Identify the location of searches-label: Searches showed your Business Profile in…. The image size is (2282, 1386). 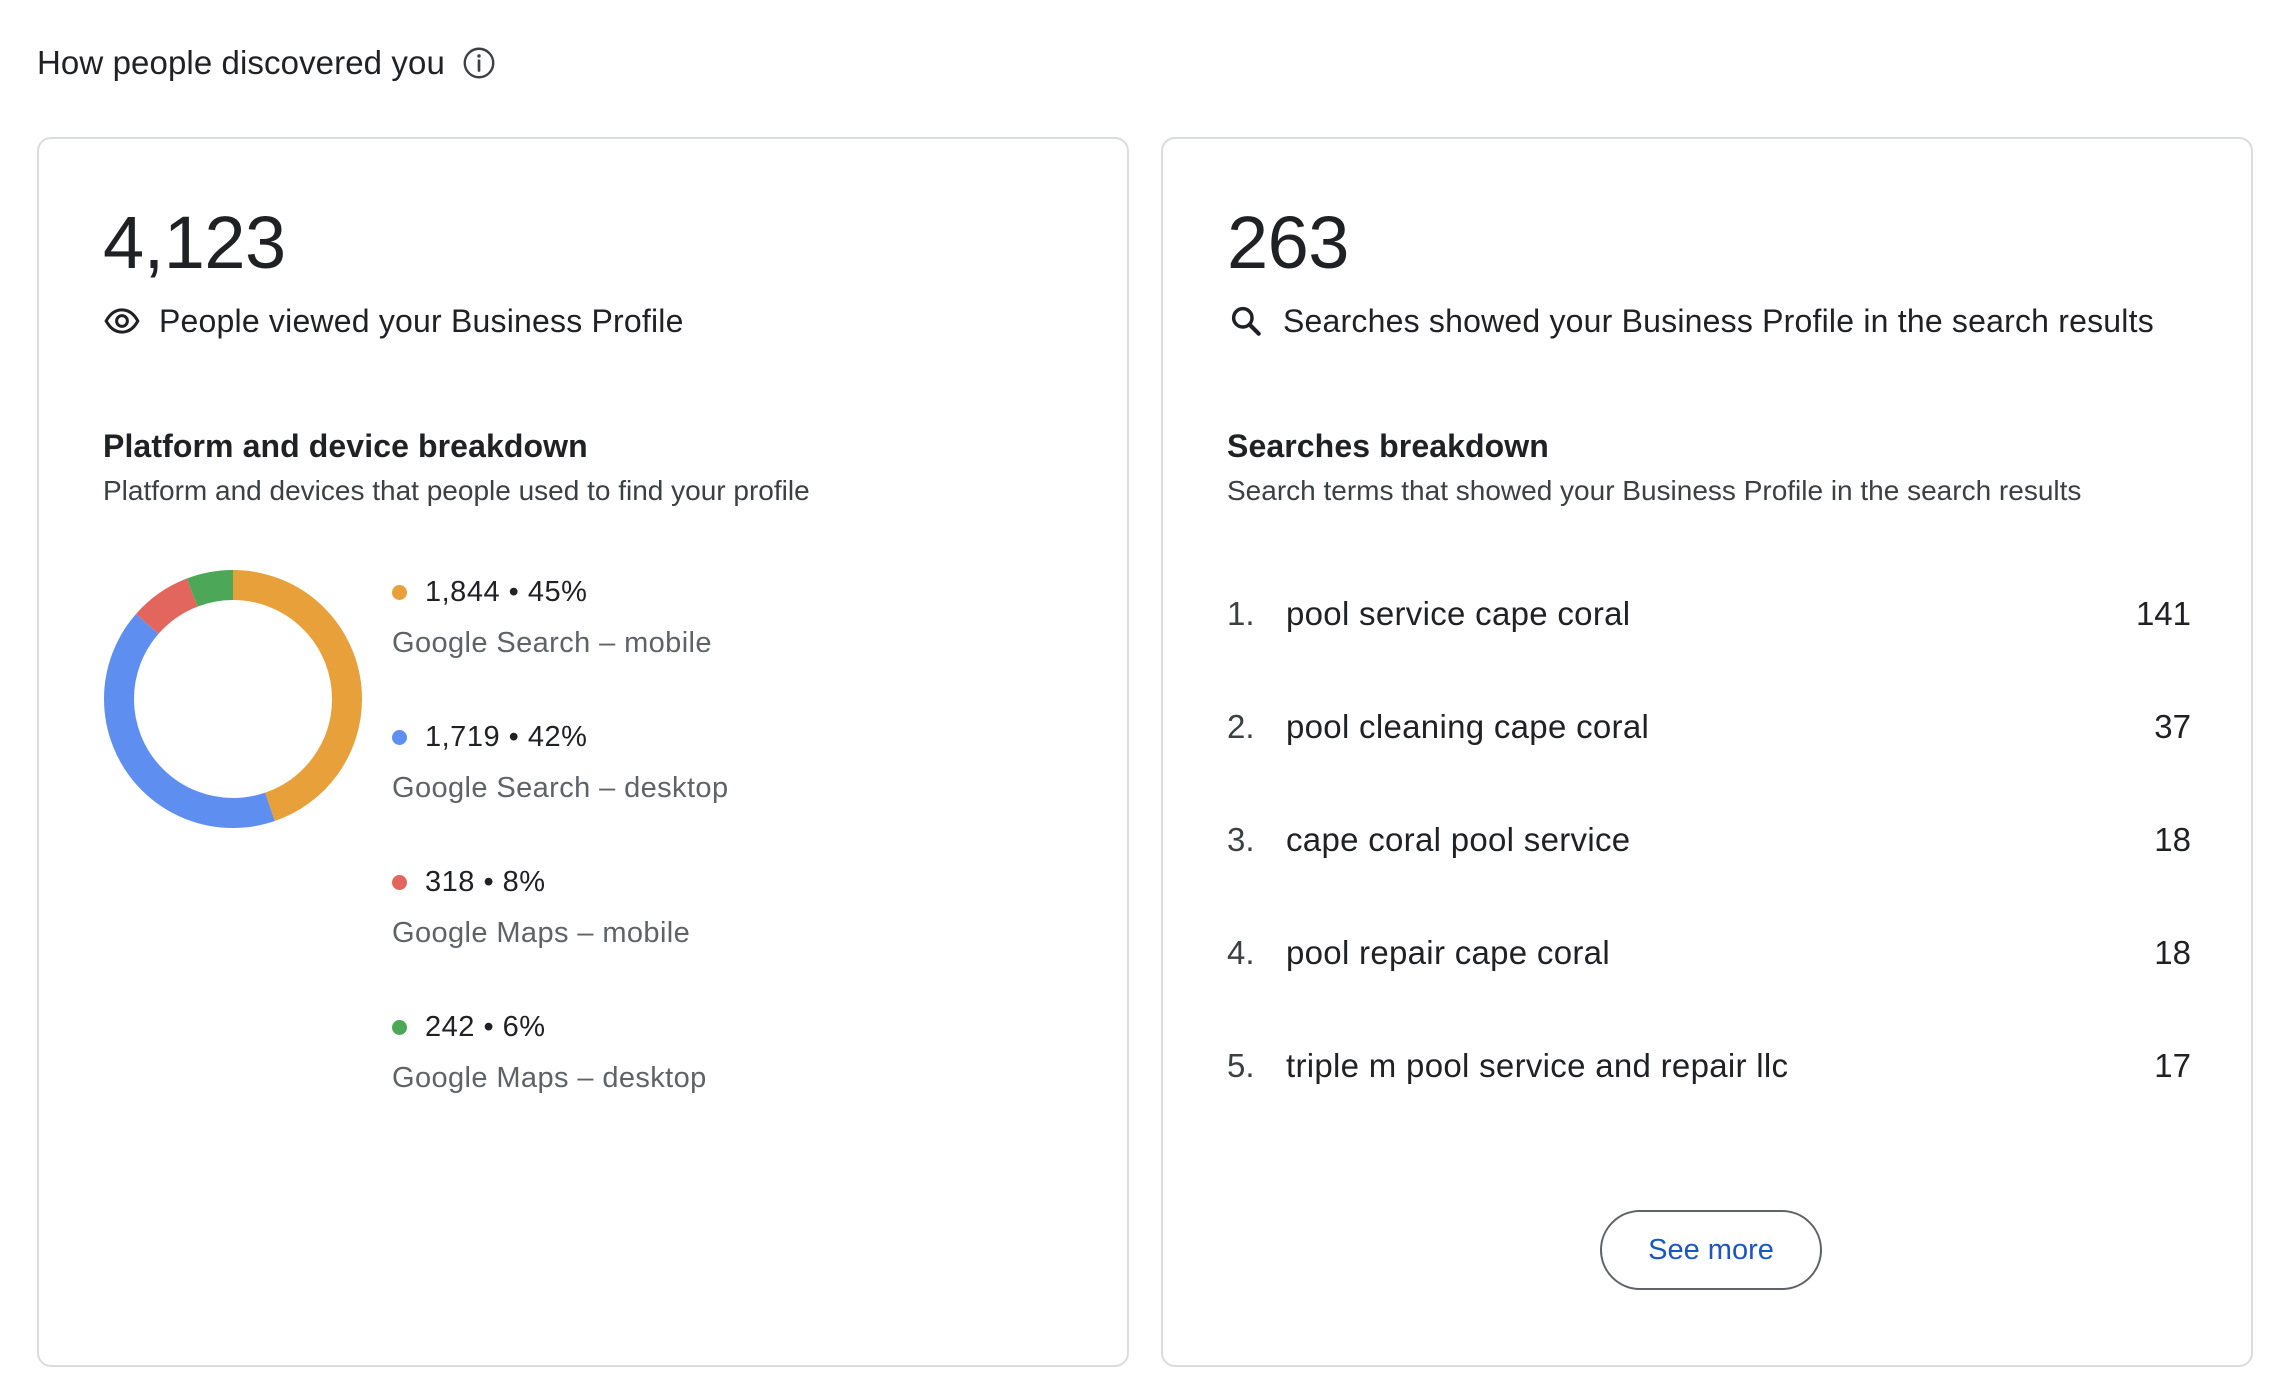
(1718, 320).